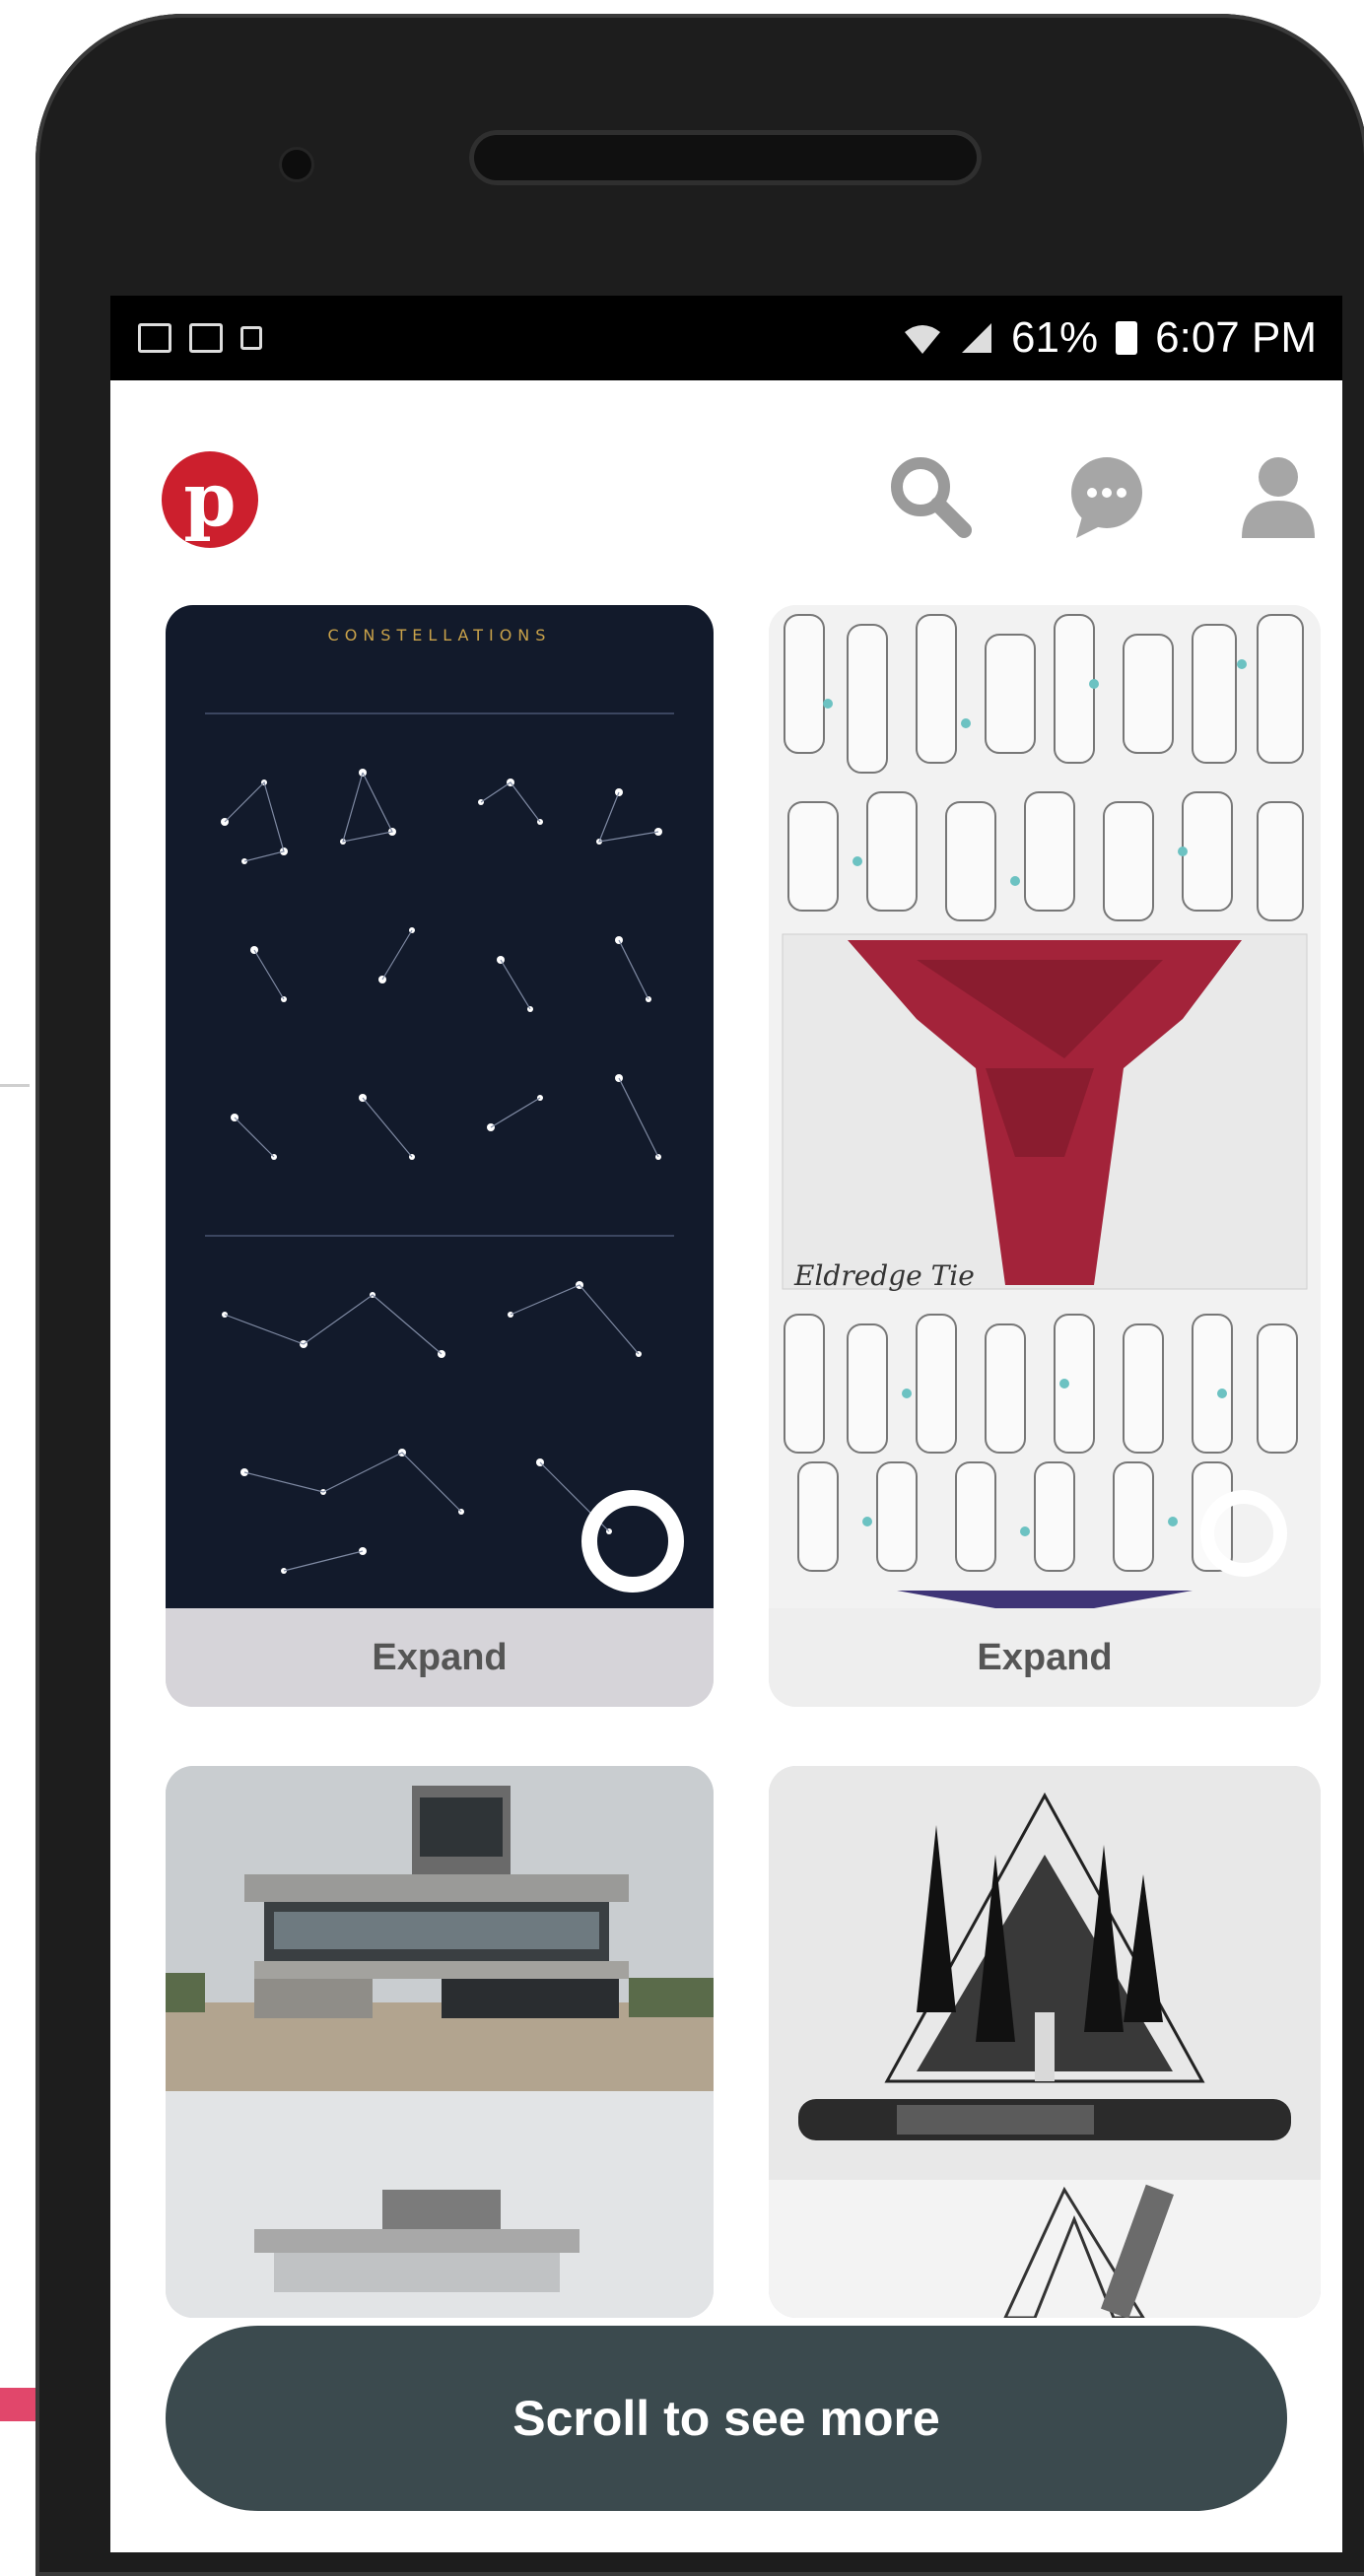 Image resolution: width=1364 pixels, height=2576 pixels. Describe the element at coordinates (923, 339) in the screenshot. I see `wifi-icon` at that location.